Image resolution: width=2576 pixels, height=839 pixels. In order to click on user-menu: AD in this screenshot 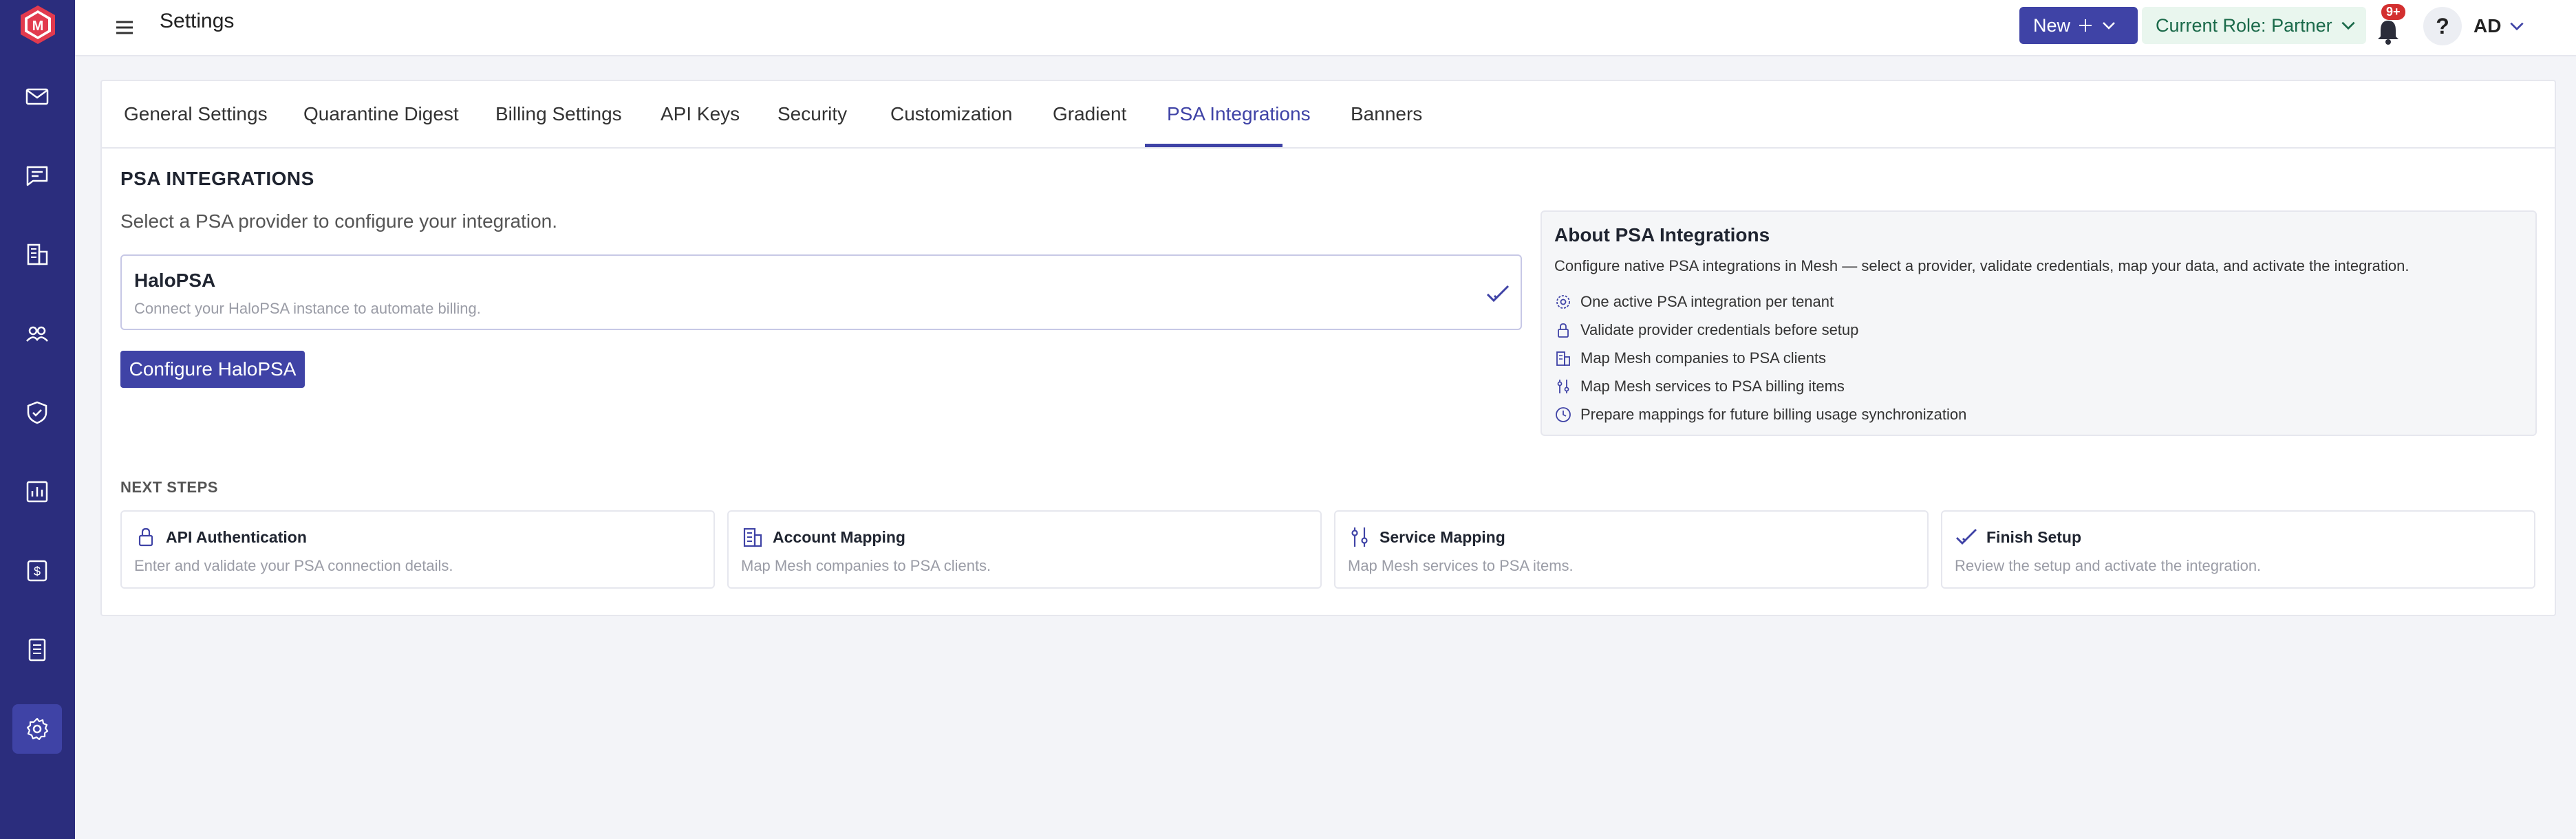, I will do `click(2500, 26)`.